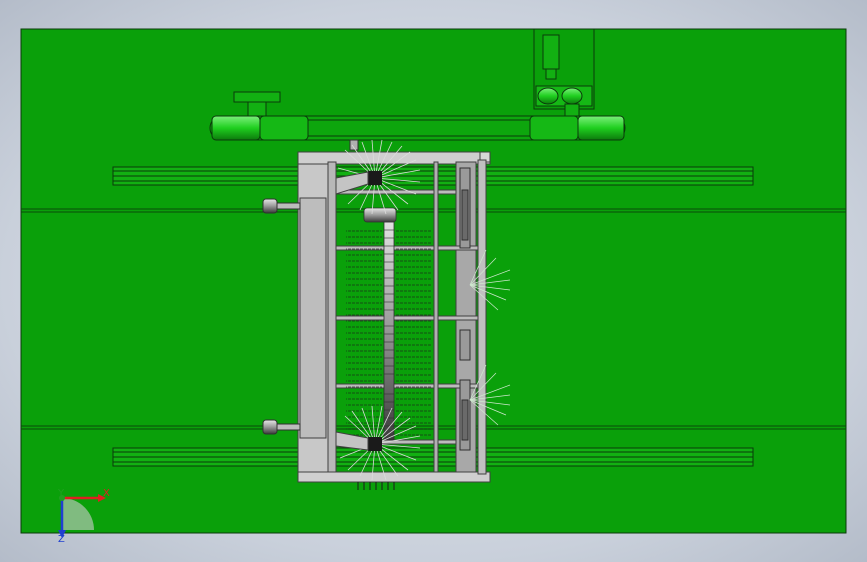 Image resolution: width=867 pixels, height=562 pixels. Describe the element at coordinates (61, 493) in the screenshot. I see `y-axis-label: Y` at that location.